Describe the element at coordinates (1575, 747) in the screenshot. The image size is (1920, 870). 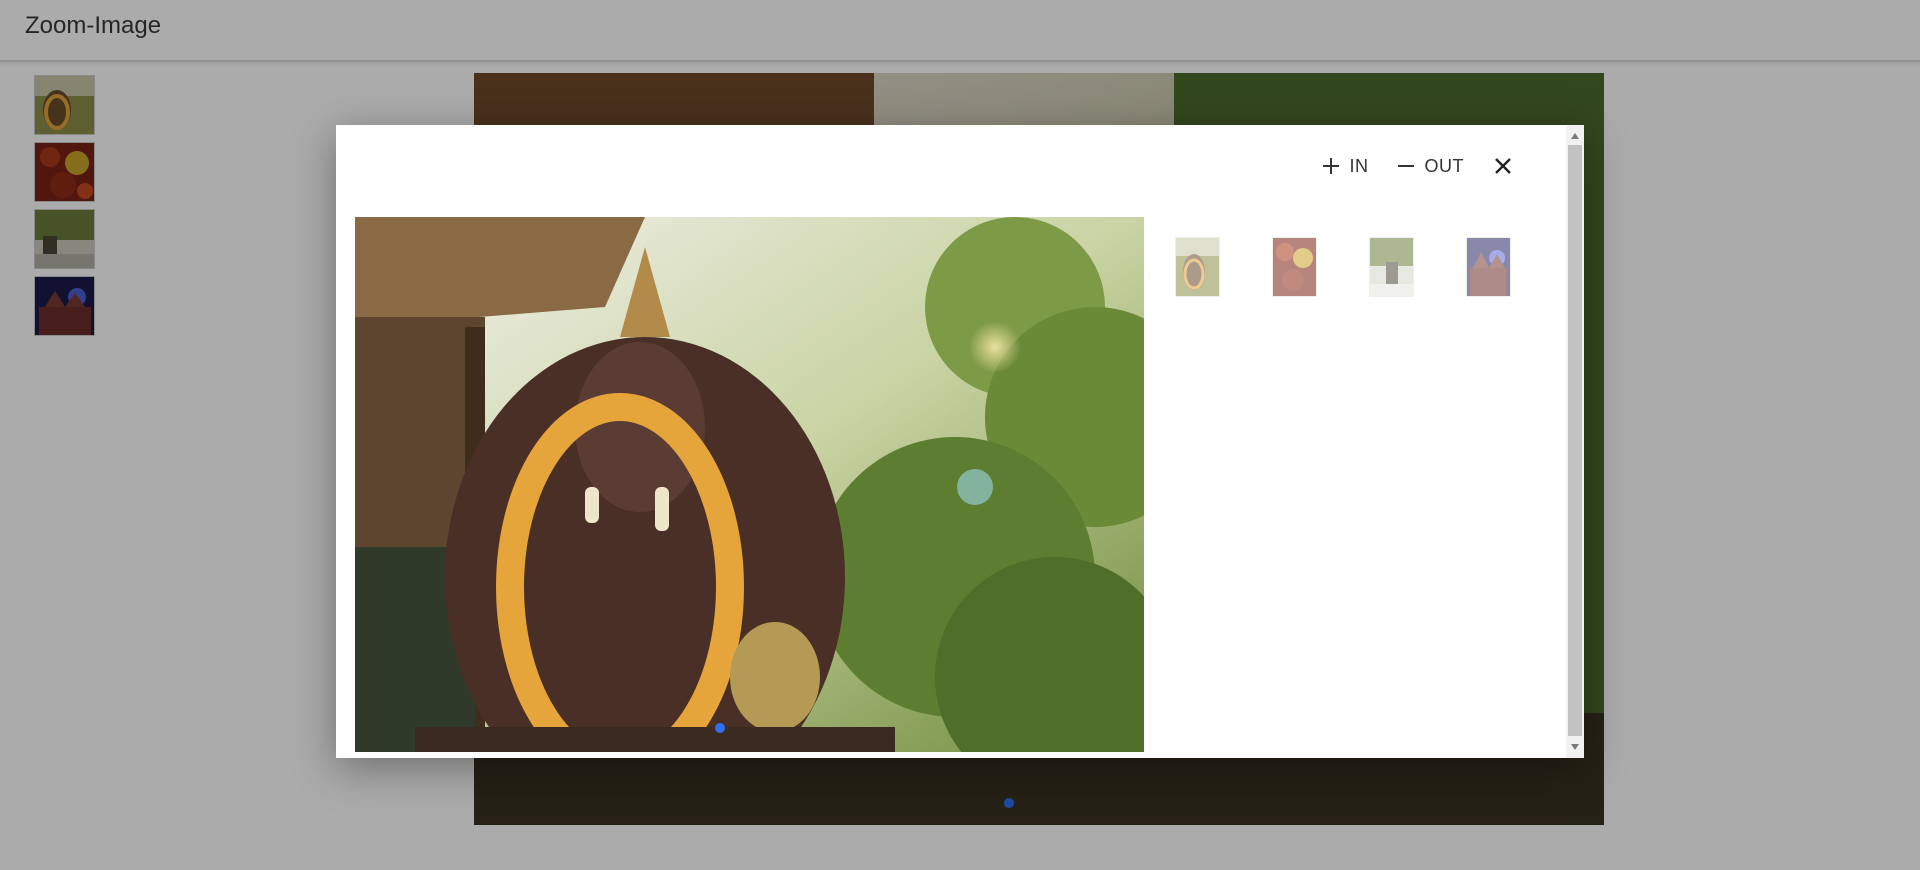
I see `scroll-down-arrow-icon` at that location.